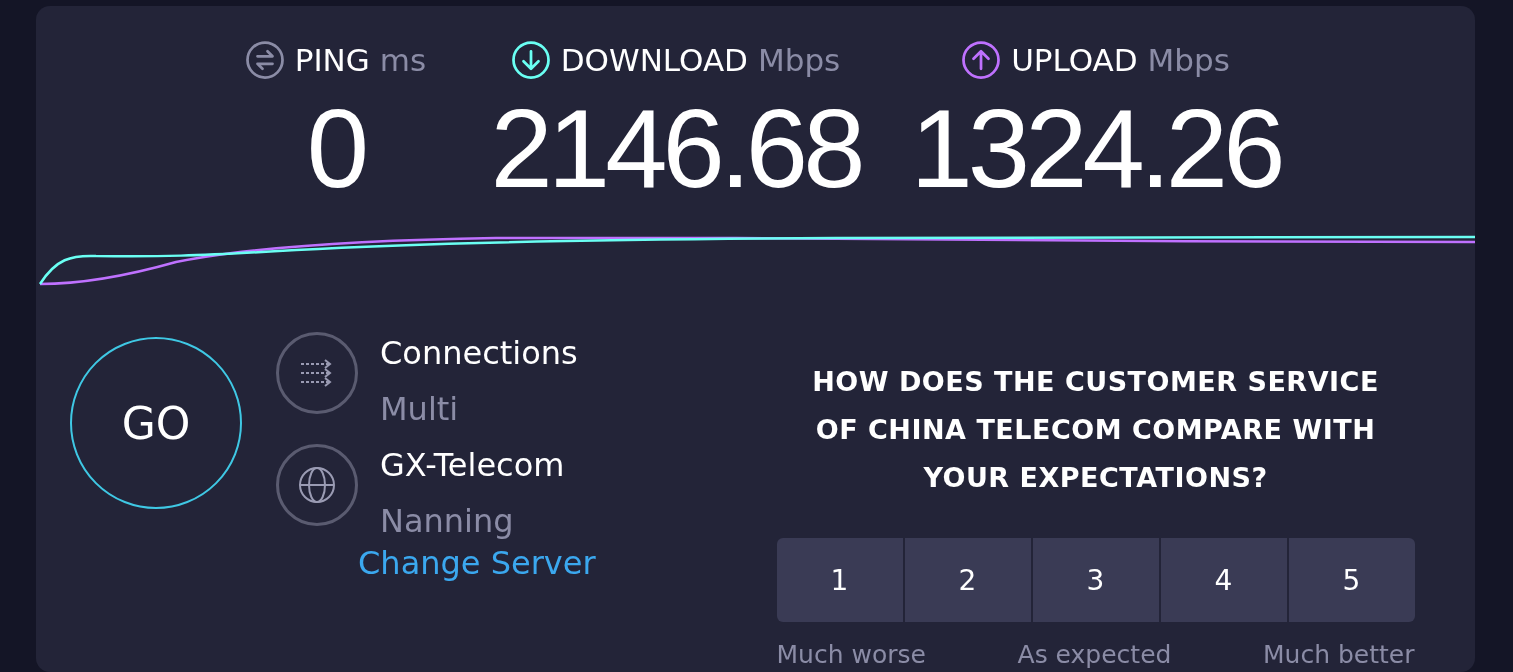  I want to click on metric-value: 1324.26, so click(1095, 149).